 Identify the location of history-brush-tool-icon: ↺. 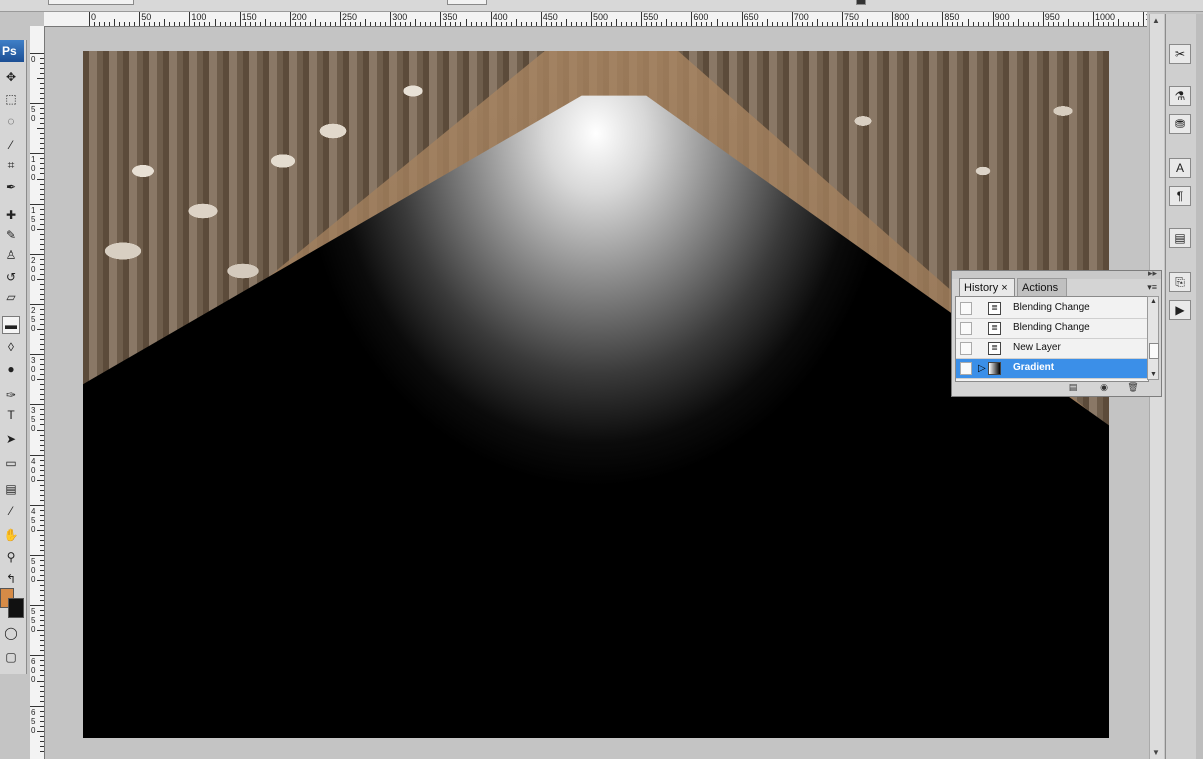
(11, 277).